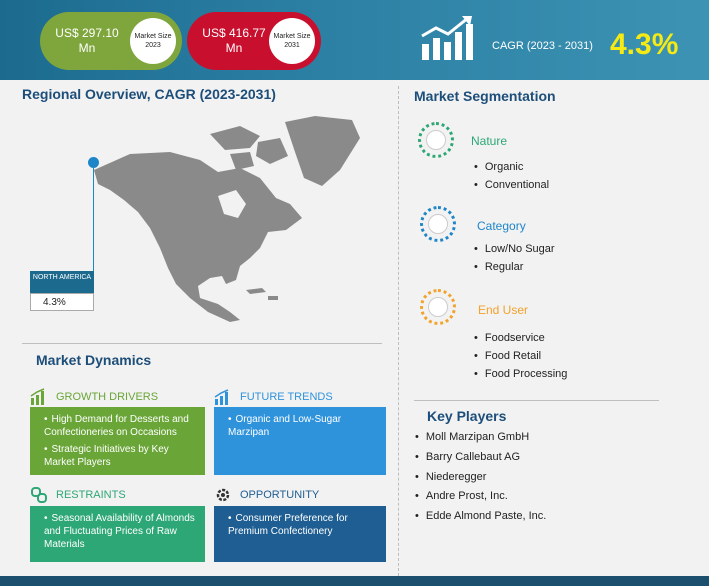 The width and height of the screenshot is (709, 586). What do you see at coordinates (153, 41) in the screenshot?
I see `market-size-2023-label: Market Size 2023` at bounding box center [153, 41].